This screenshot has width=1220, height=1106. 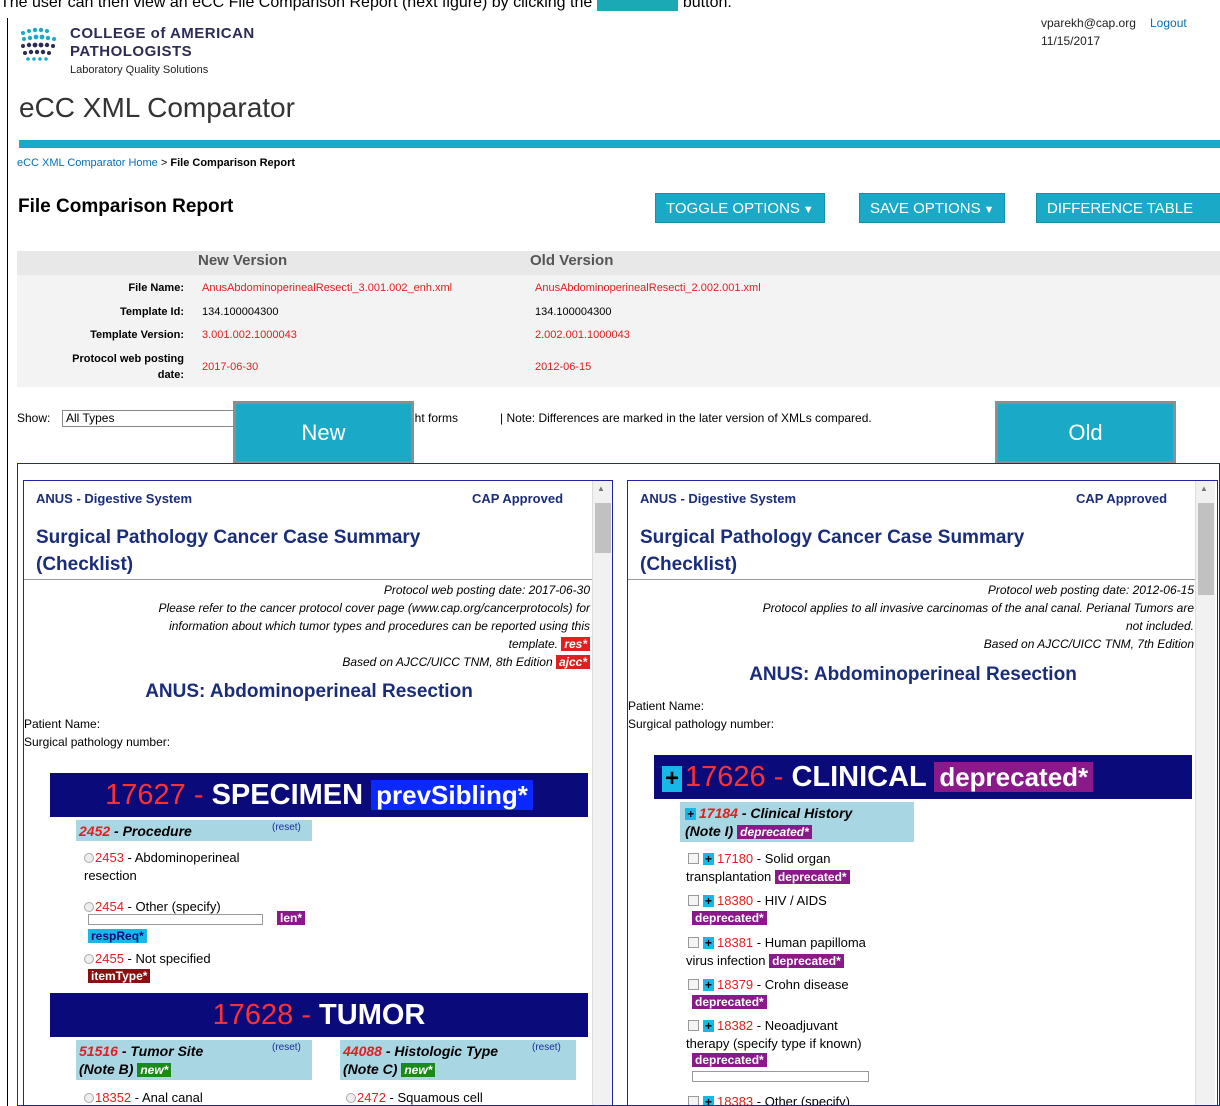 I want to click on history-item-neoadjuvant: +18382 - Neoadjuvant, so click(x=763, y=1025).